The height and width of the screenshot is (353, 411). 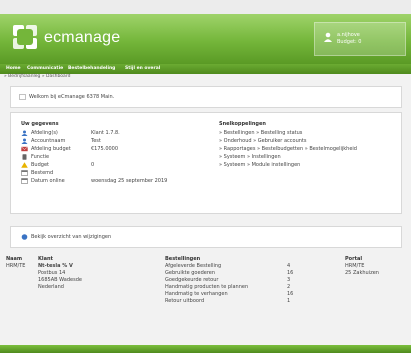 I want to click on klant-line: 1685AB Wadesde, so click(x=60, y=280).